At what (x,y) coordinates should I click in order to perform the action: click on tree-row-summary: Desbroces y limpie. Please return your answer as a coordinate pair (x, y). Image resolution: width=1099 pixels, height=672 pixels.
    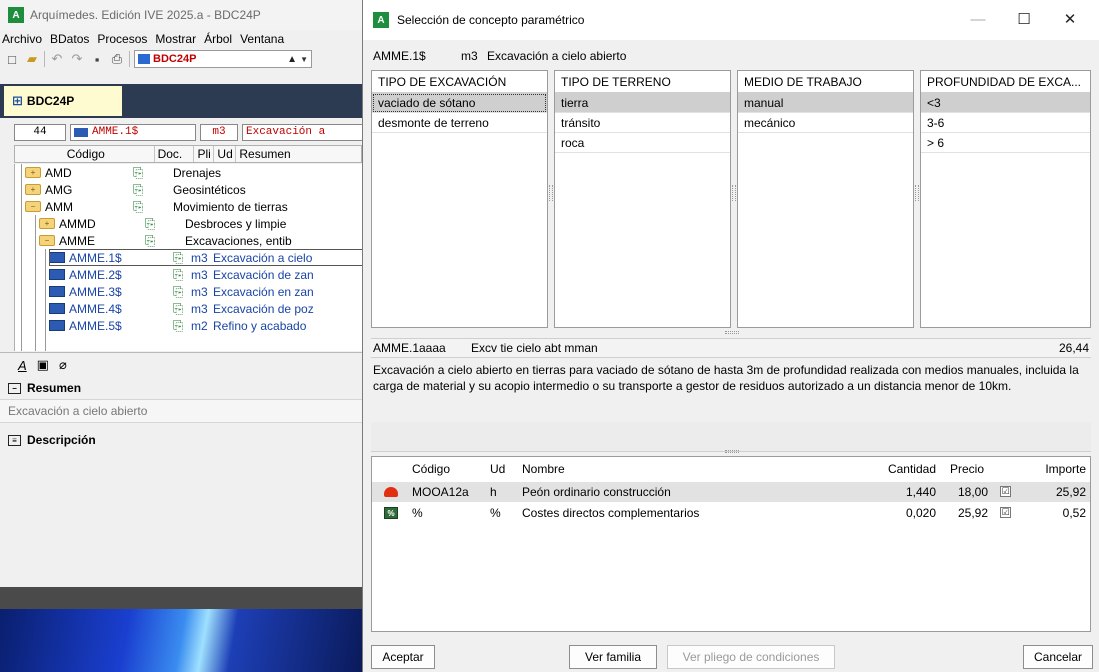
    Looking at the image, I should click on (236, 223).